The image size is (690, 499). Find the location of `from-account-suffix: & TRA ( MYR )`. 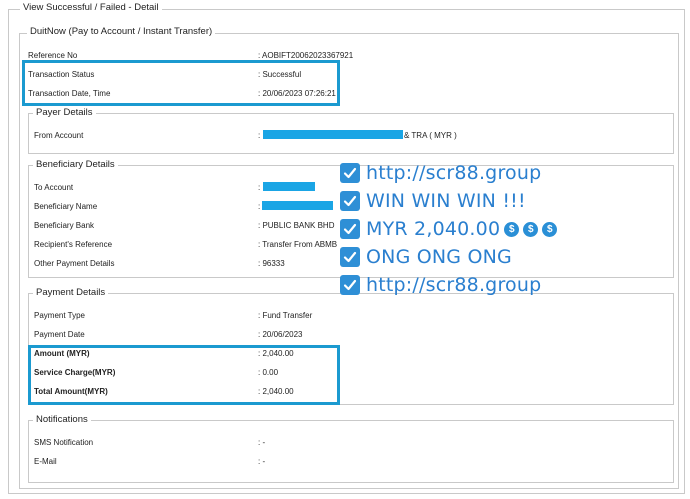

from-account-suffix: & TRA ( MYR ) is located at coordinates (430, 135).